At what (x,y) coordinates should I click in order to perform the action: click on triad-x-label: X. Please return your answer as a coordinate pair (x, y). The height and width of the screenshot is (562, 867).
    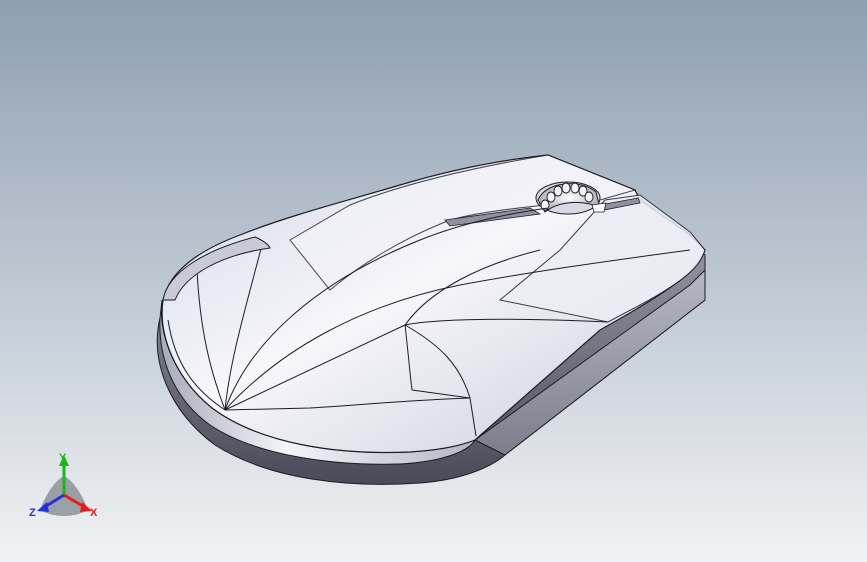
    Looking at the image, I should click on (94, 513).